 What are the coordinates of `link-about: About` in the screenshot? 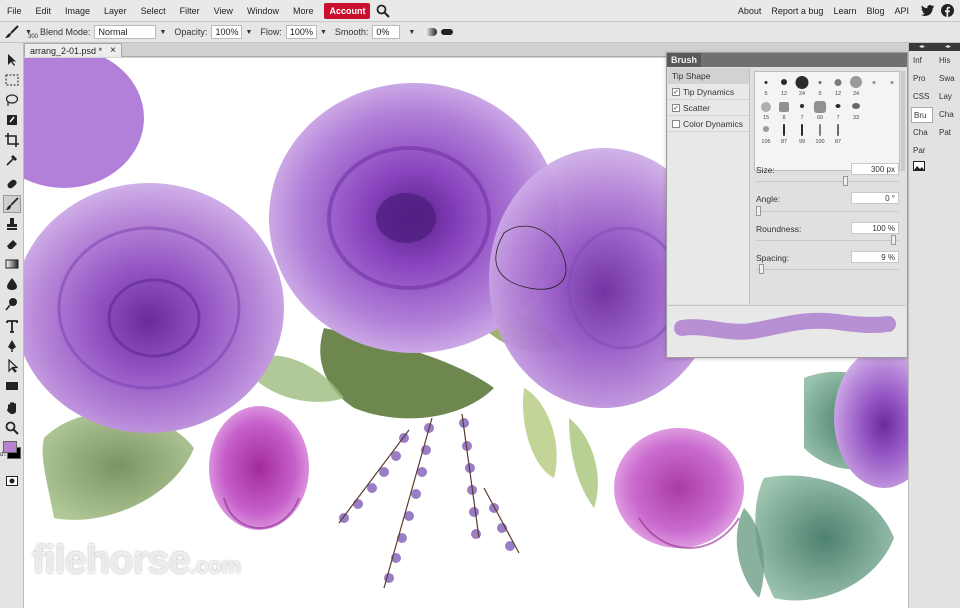 It's located at (750, 11).